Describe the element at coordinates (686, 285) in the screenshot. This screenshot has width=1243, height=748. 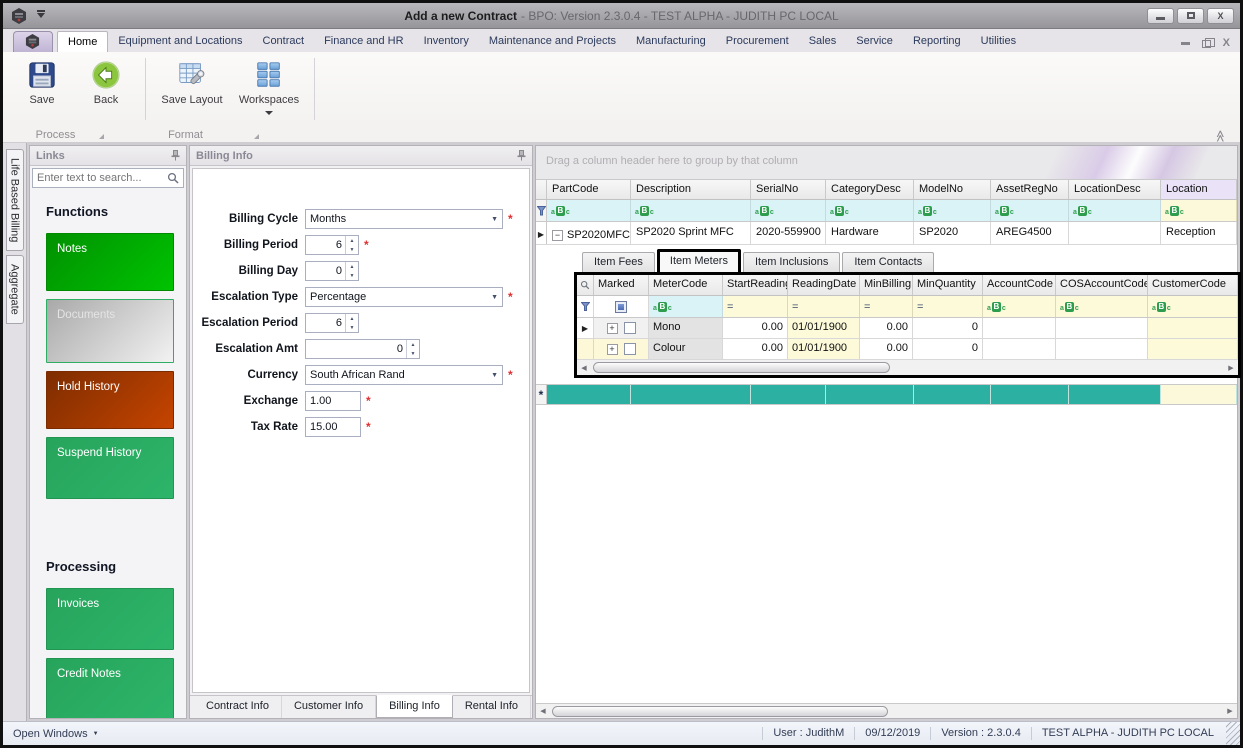
I see `column-header-metercode: MeterCode` at that location.